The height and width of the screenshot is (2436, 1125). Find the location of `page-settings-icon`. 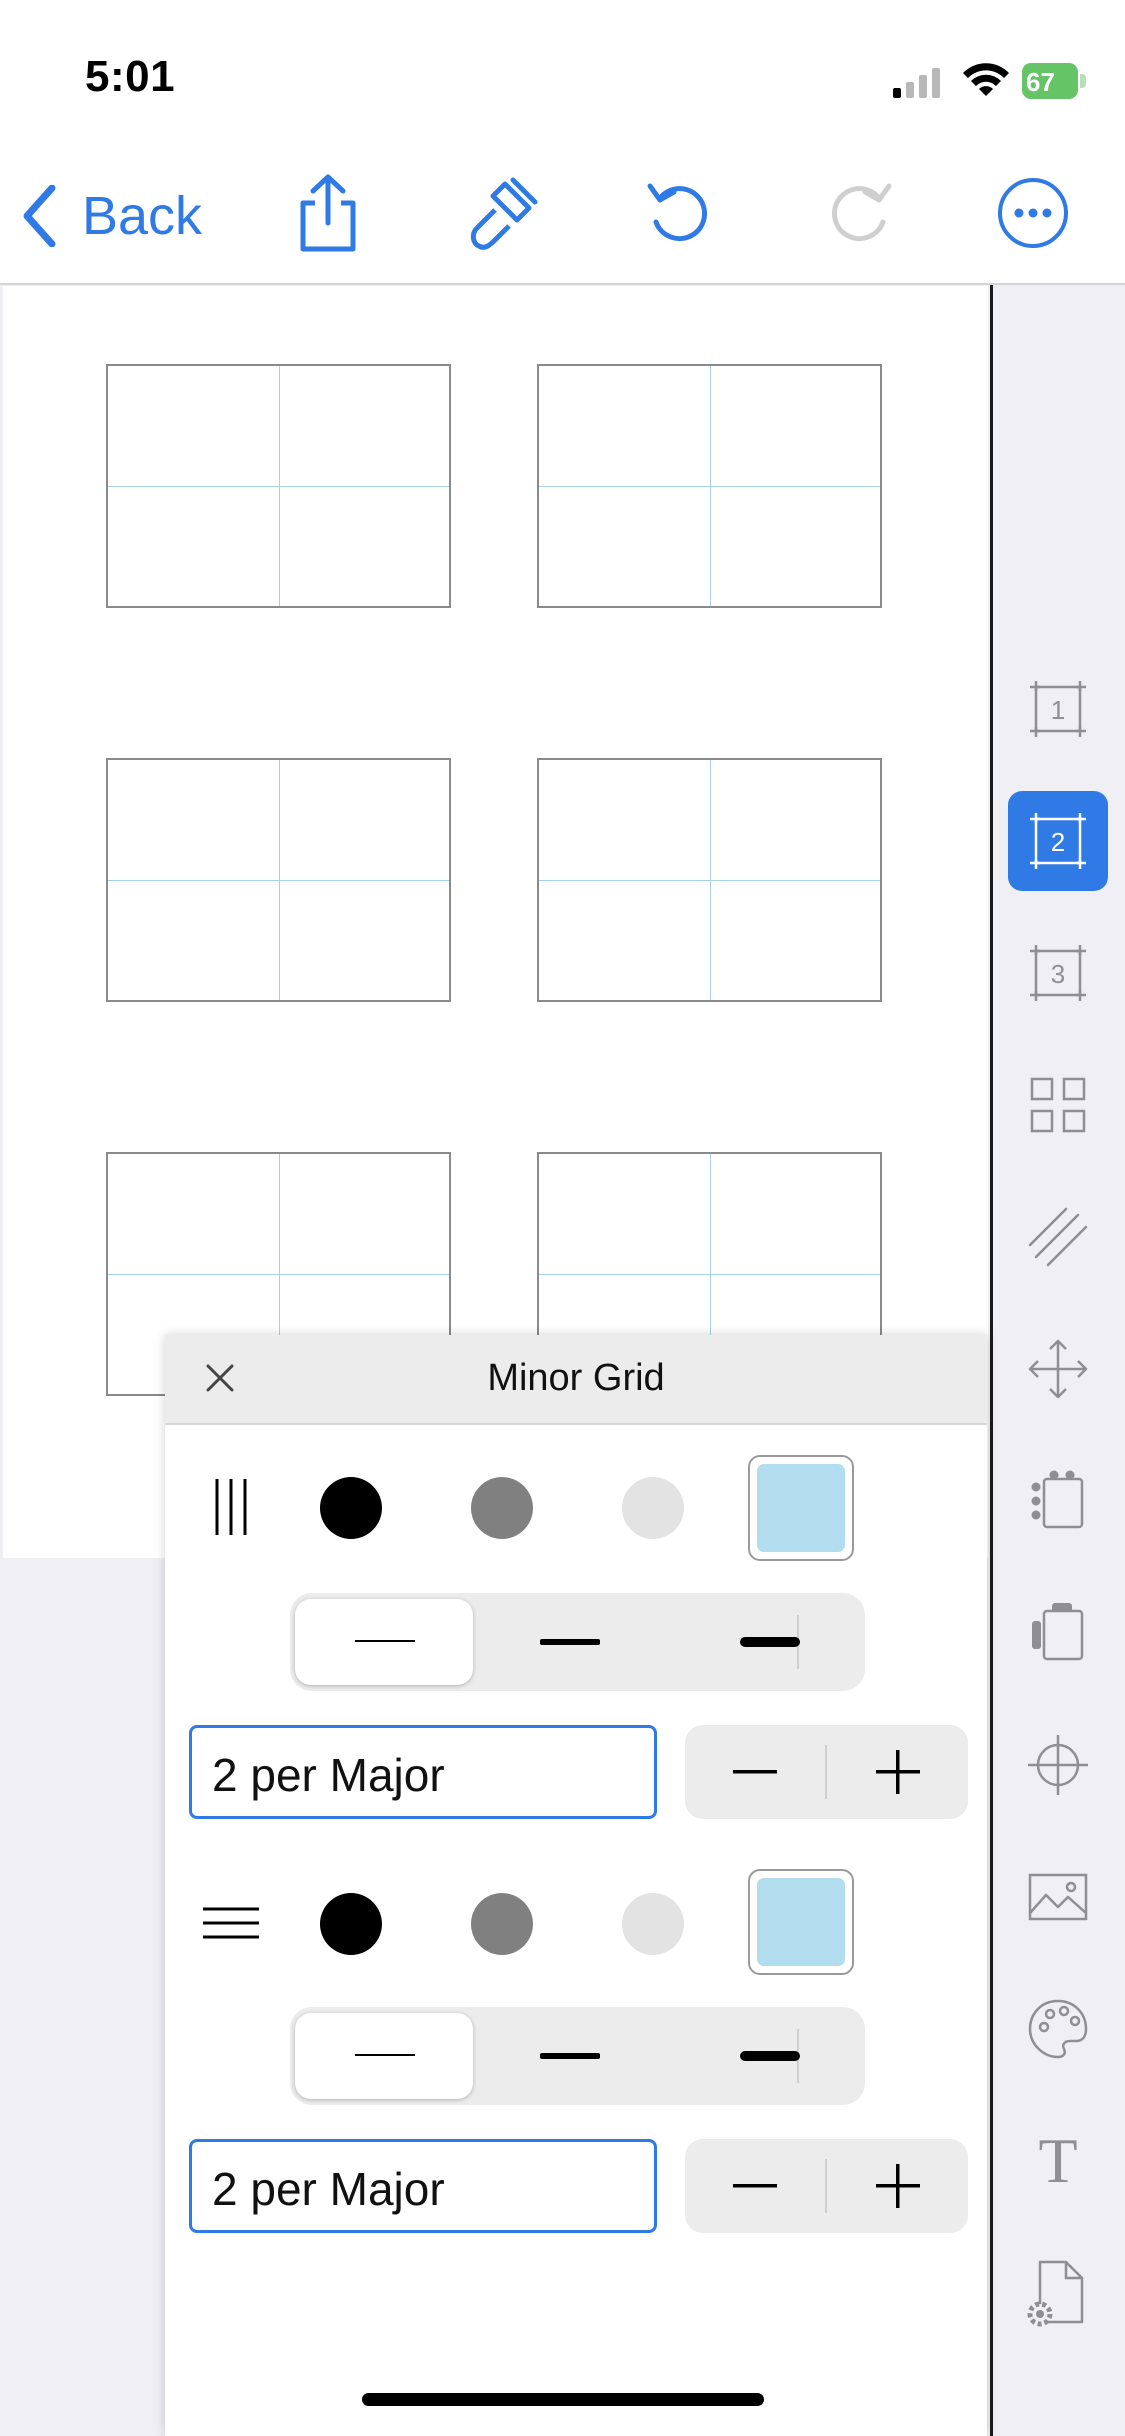

page-settings-icon is located at coordinates (1055, 2293).